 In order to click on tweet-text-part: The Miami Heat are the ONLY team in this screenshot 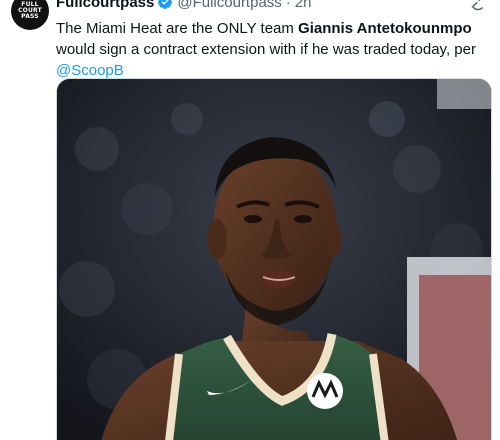, I will do `click(177, 28)`.